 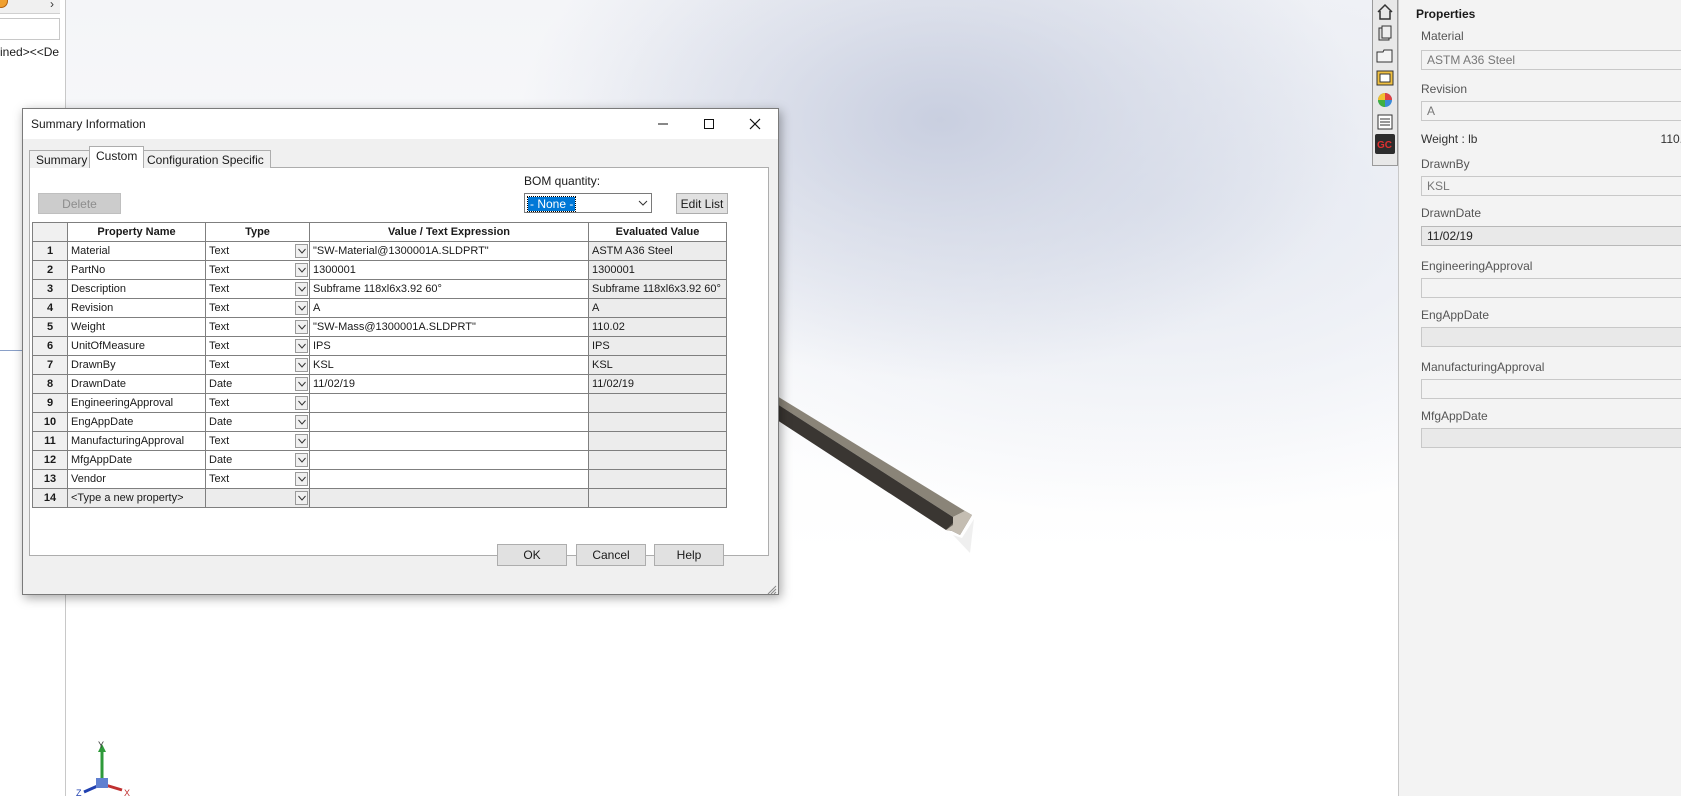 What do you see at coordinates (205, 159) in the screenshot?
I see `tab-configuration-specific: Configuration Specific` at bounding box center [205, 159].